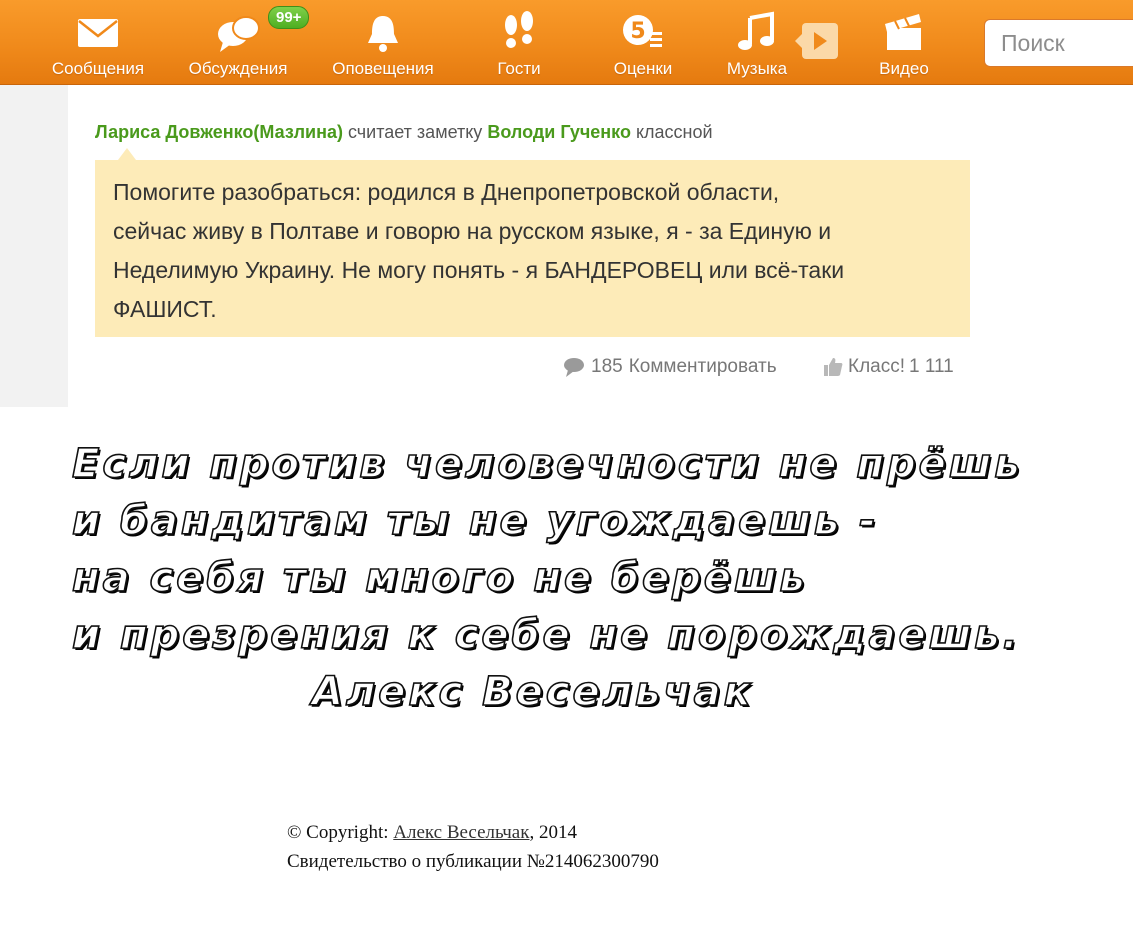  What do you see at coordinates (674, 132) in the screenshot?
I see `action-suffix: классной` at bounding box center [674, 132].